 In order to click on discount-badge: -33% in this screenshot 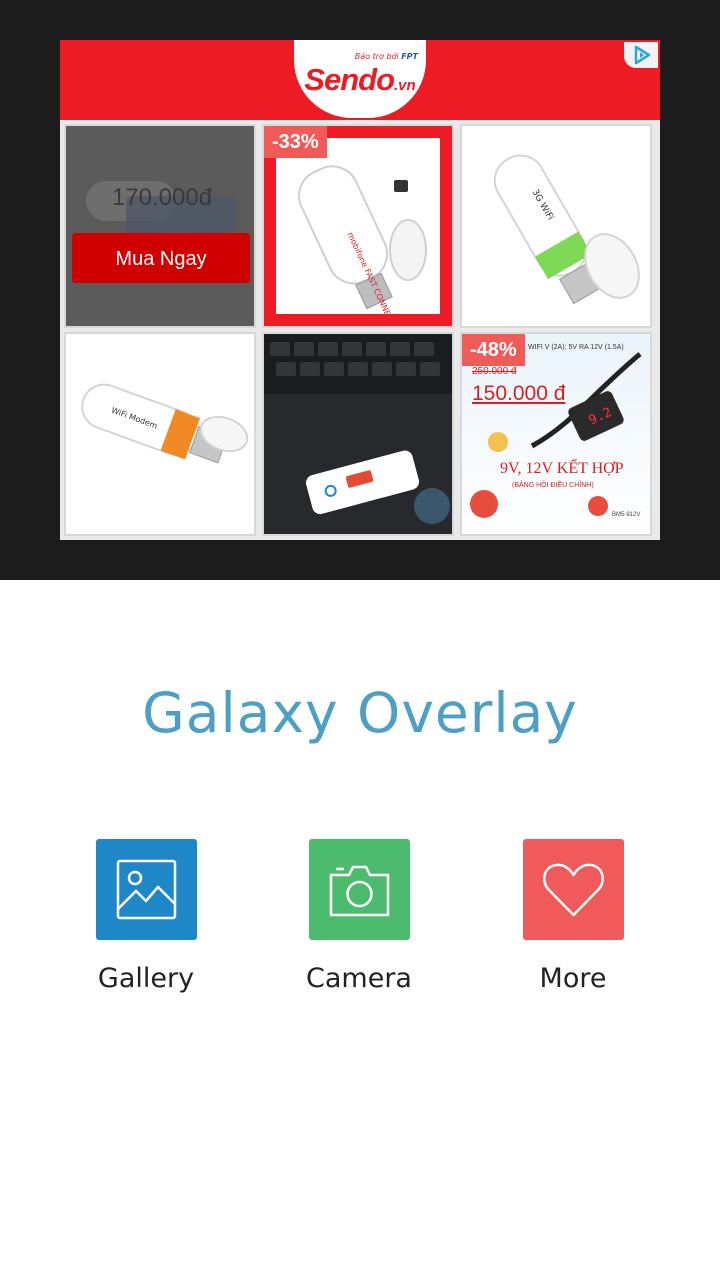, I will do `click(295, 142)`.